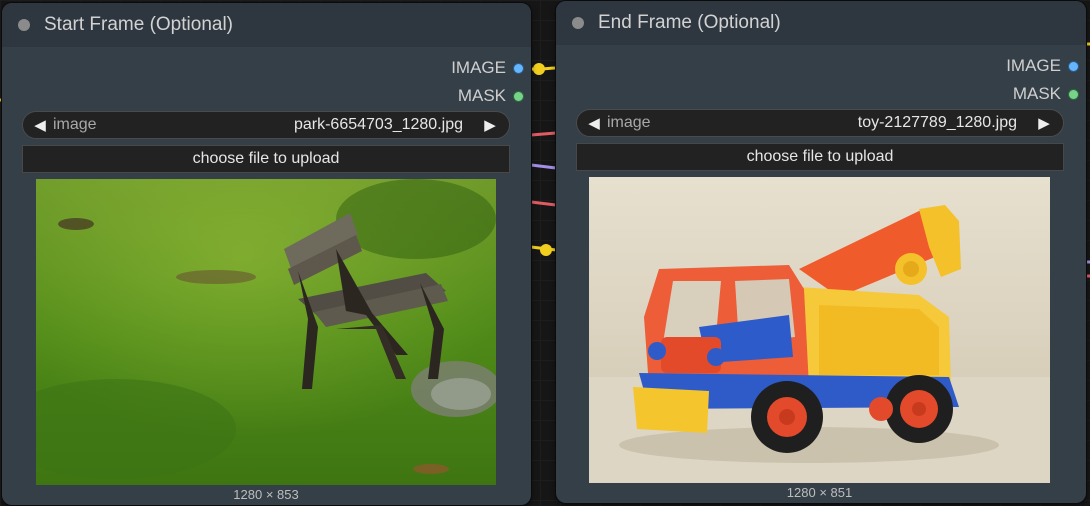 The height and width of the screenshot is (506, 1090). What do you see at coordinates (378, 125) in the screenshot?
I see `combo-value: park-6654703_1280.jpg` at bounding box center [378, 125].